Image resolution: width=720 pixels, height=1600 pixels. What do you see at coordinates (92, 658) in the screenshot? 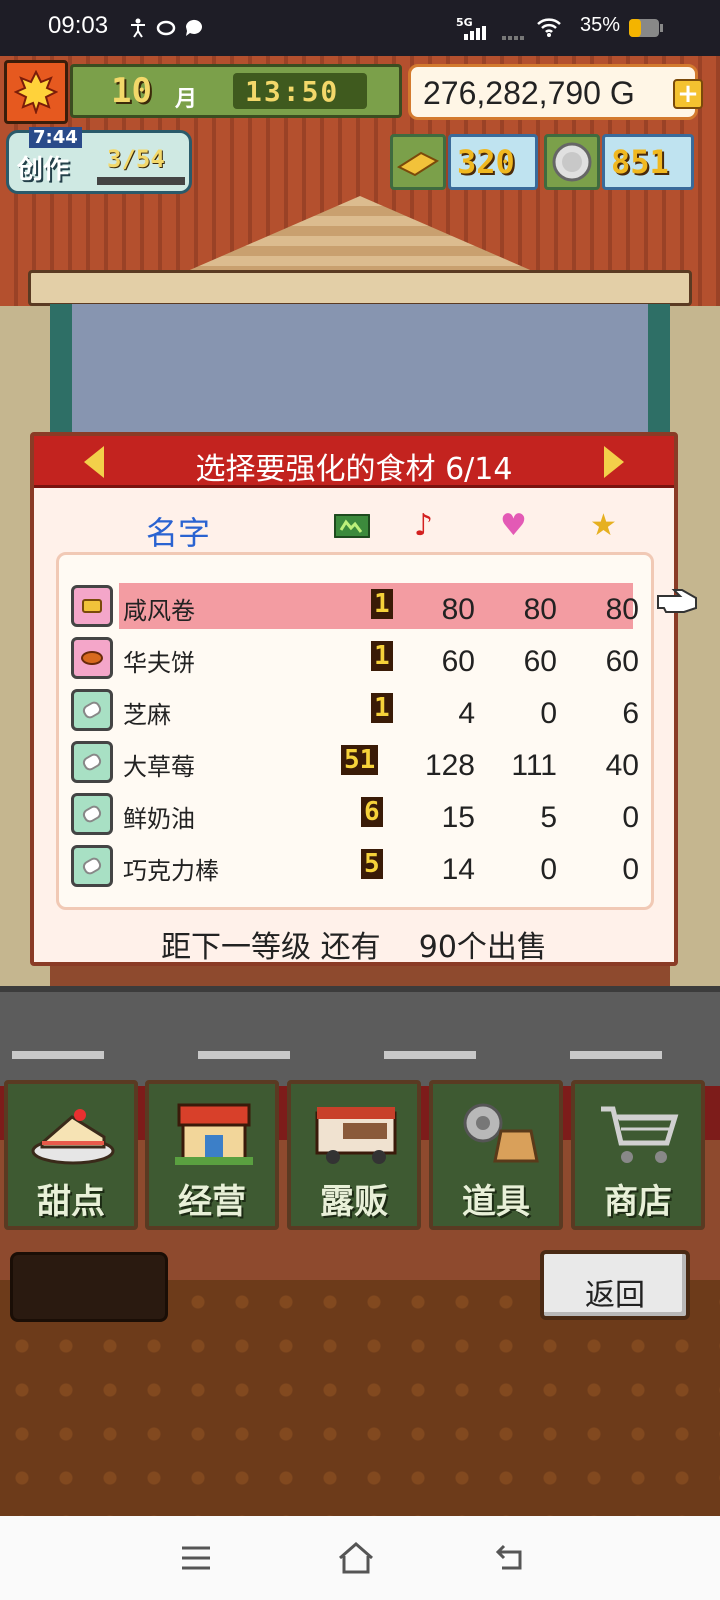
I see `waffle-icon` at bounding box center [92, 658].